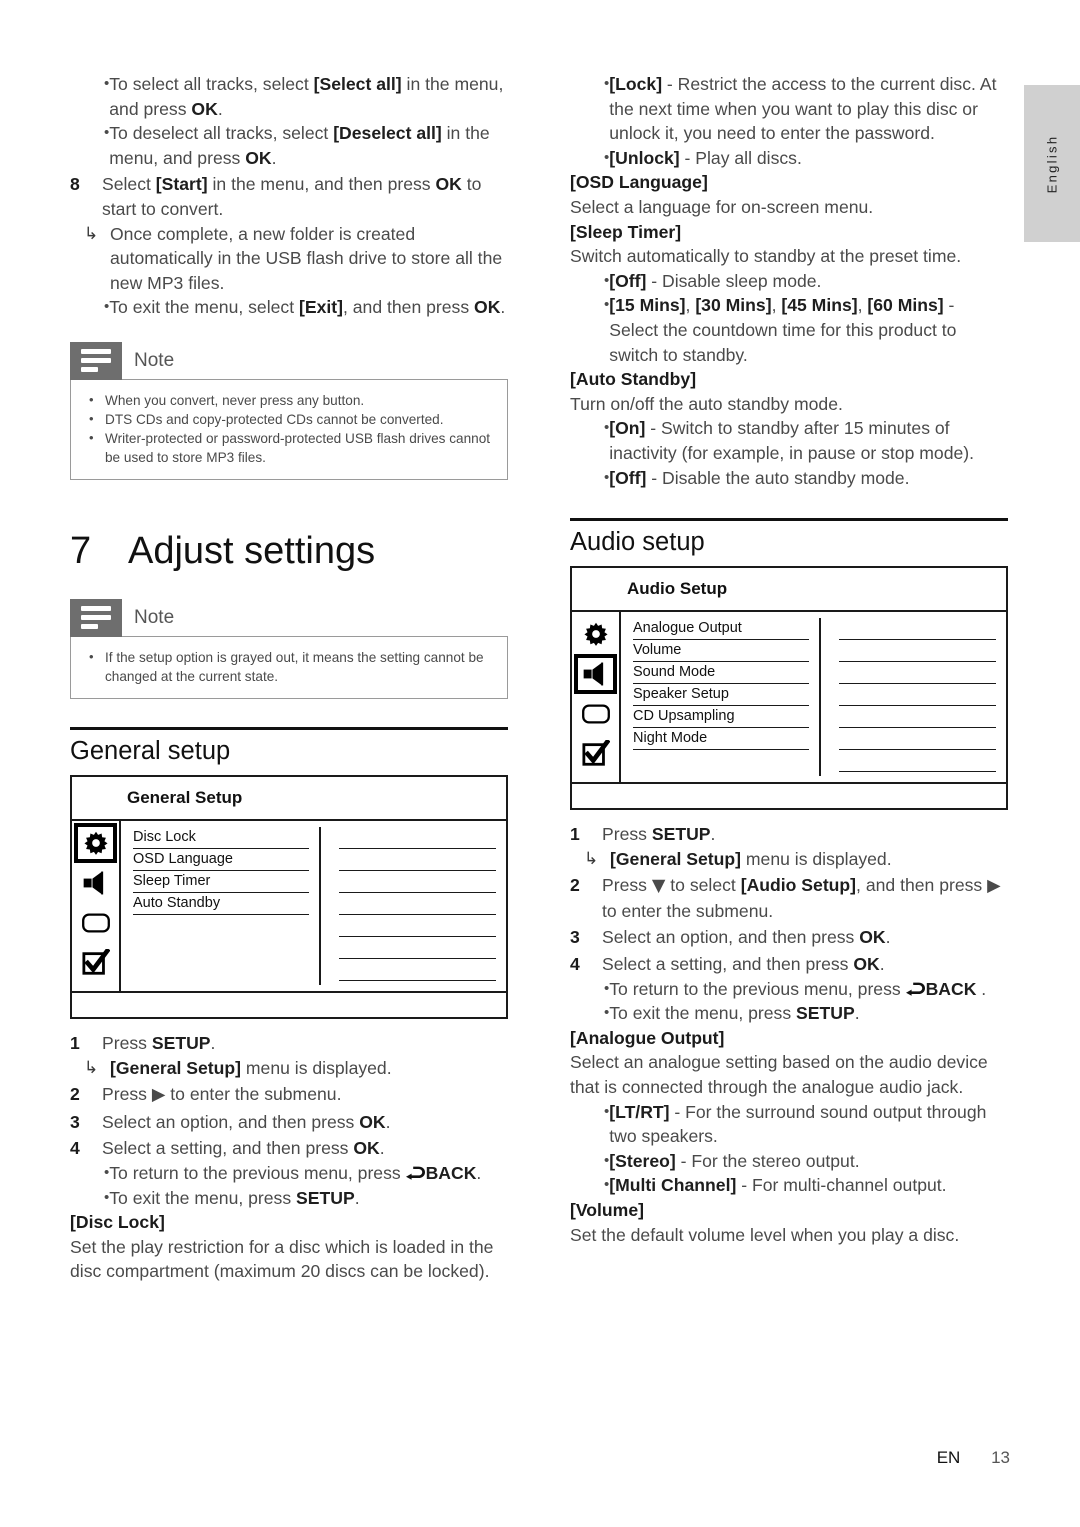 The height and width of the screenshot is (1527, 1080). I want to click on audio-setup-heading: Audio setup, so click(637, 542).